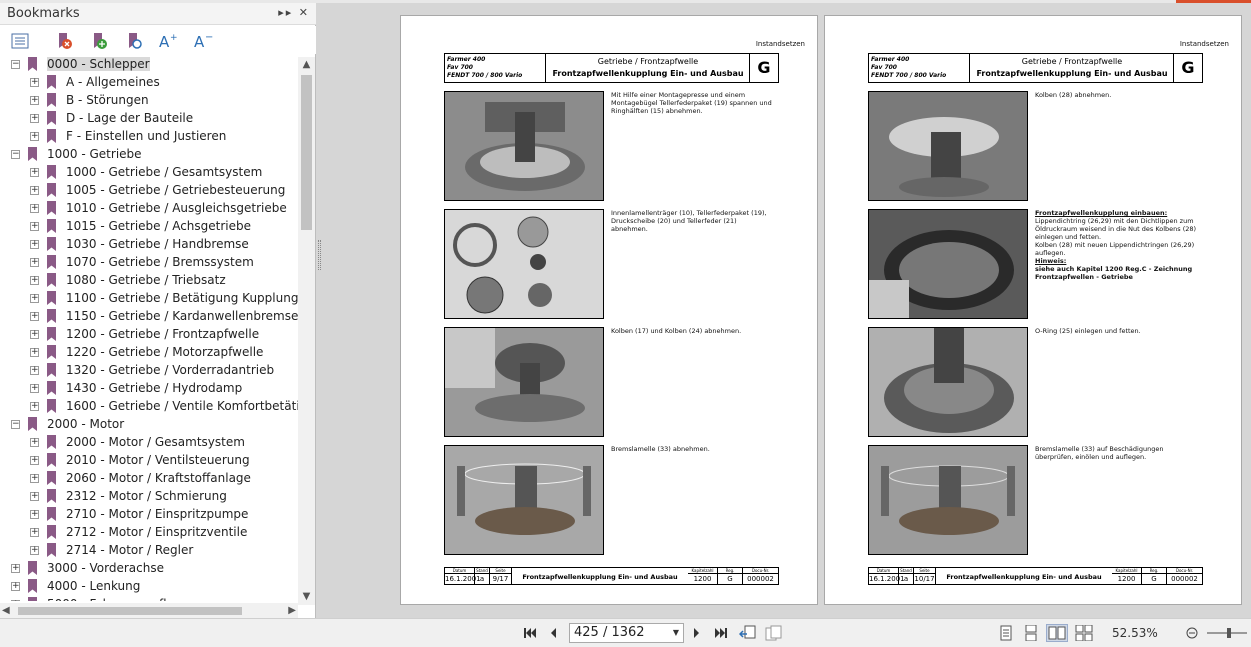 This screenshot has width=1251, height=647. Describe the element at coordinates (99, 41) in the screenshot. I see `add-bookmark-icon` at that location.